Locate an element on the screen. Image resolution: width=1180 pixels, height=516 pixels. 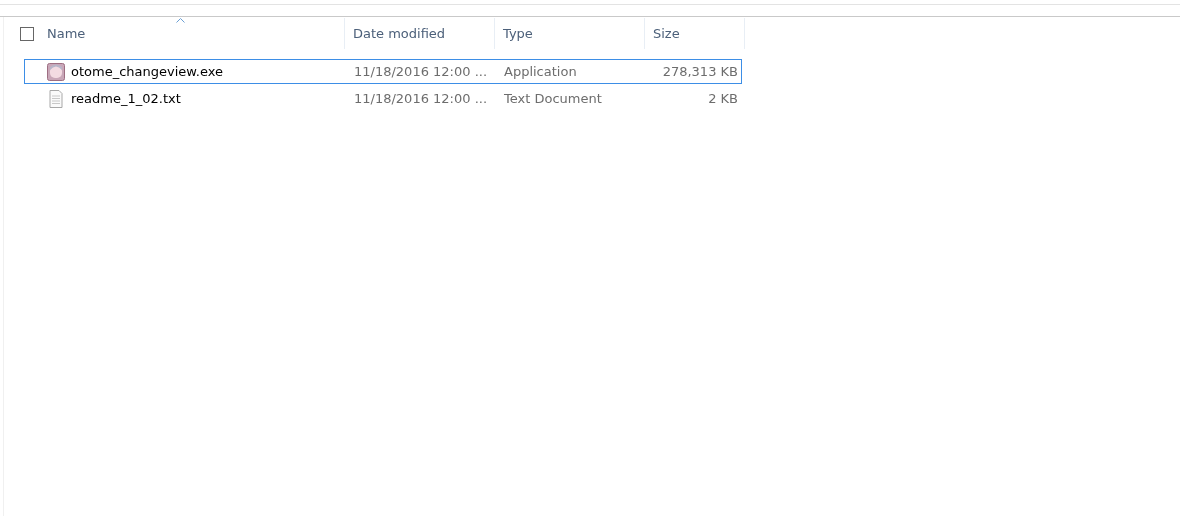
type-cell-text: Text Document is located at coordinates (553, 98).